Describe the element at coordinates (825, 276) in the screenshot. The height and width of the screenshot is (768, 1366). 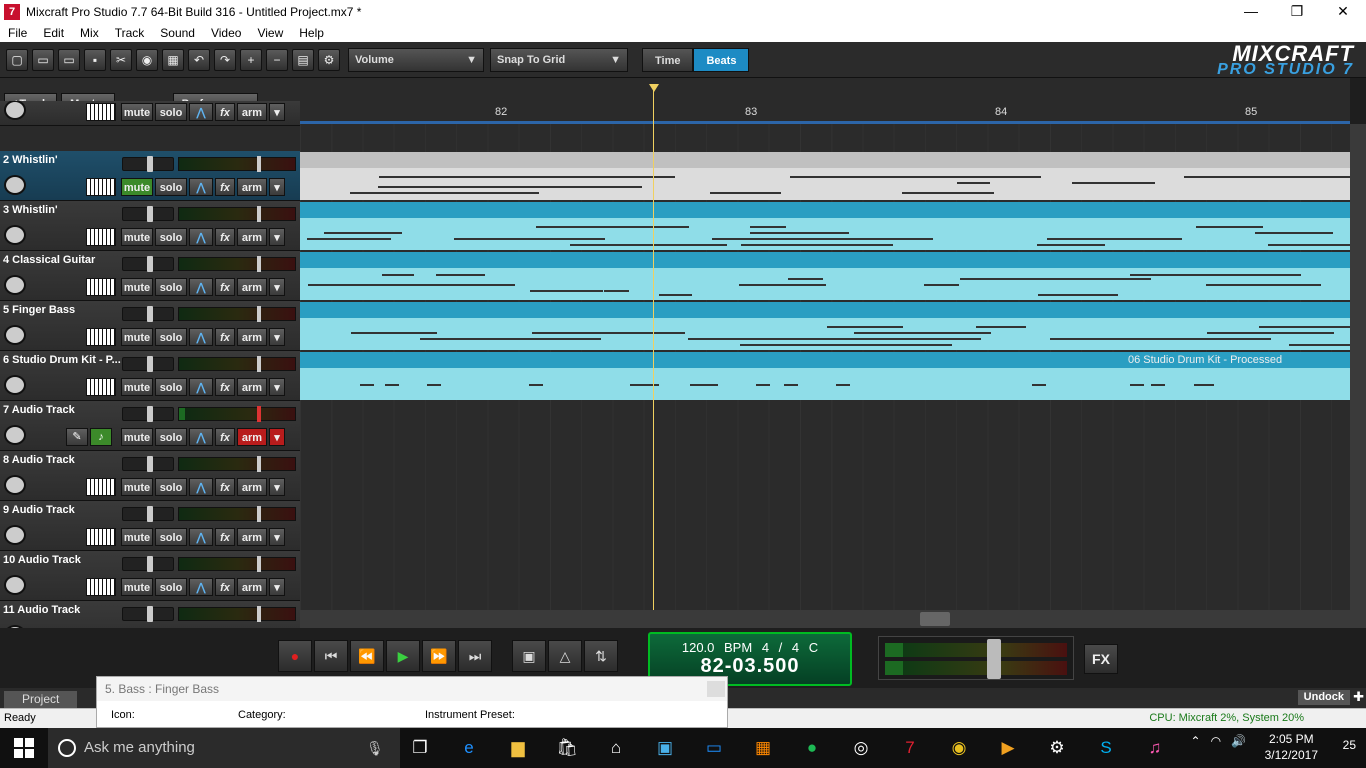
I see `clip-classical-guitar` at that location.